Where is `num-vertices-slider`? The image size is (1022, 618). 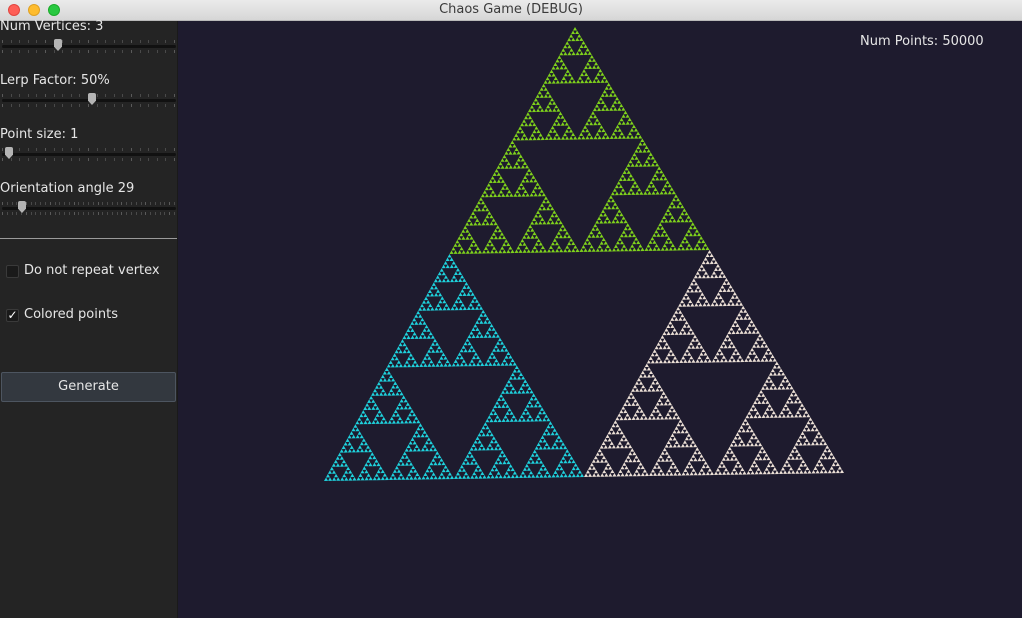
num-vertices-slider is located at coordinates (89, 47).